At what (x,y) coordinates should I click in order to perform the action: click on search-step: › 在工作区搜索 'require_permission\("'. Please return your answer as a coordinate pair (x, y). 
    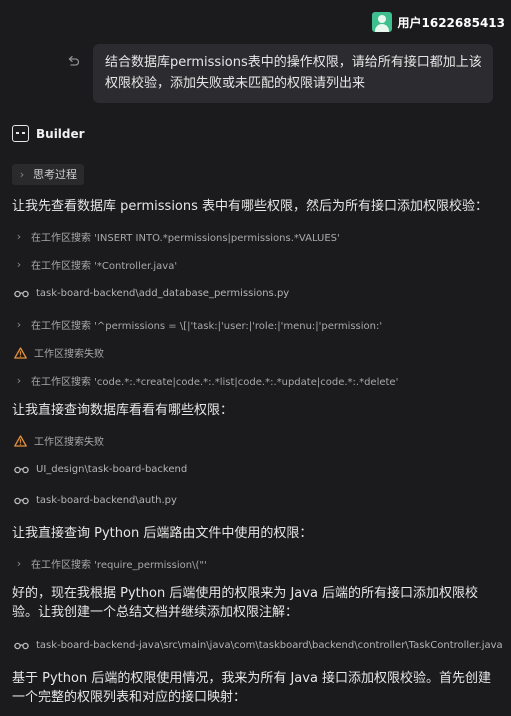
    Looking at the image, I should click on (110, 563).